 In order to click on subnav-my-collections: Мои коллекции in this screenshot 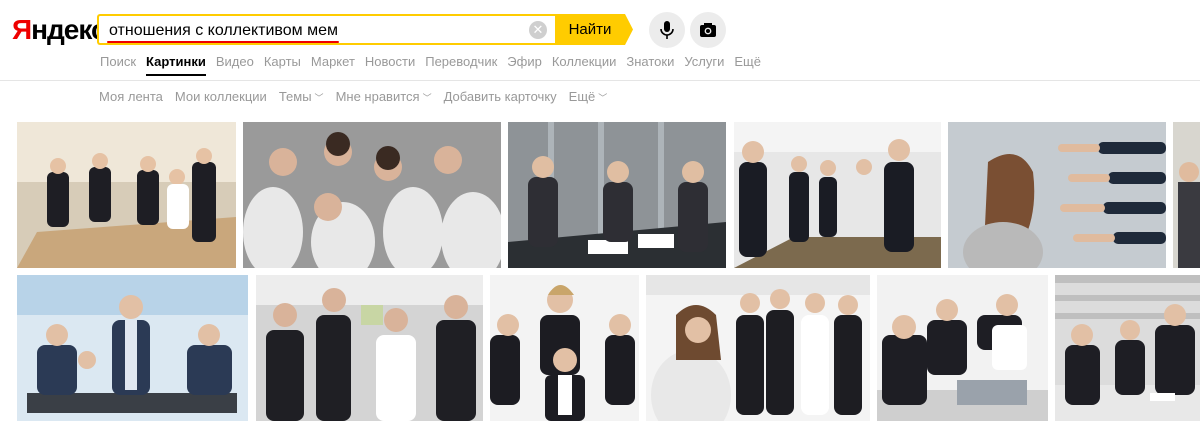, I will do `click(221, 96)`.